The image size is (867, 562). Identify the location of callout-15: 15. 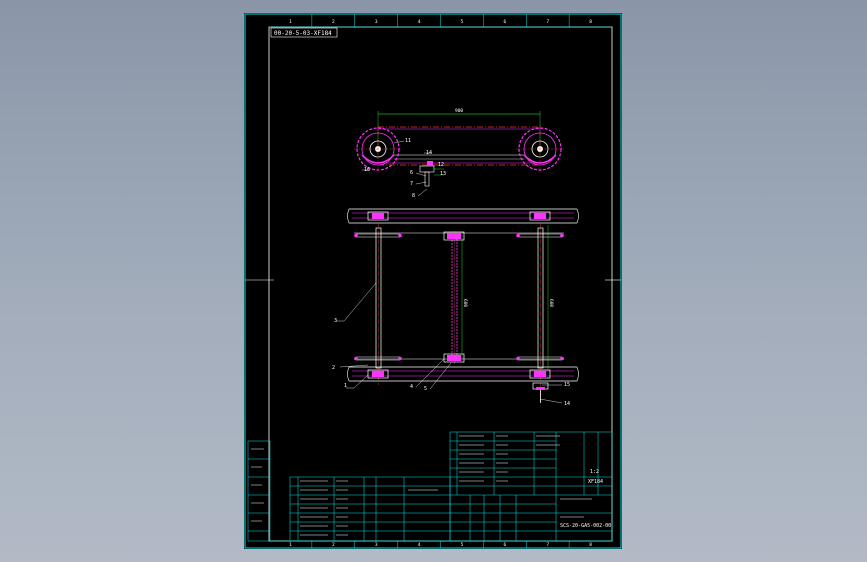
(567, 385).